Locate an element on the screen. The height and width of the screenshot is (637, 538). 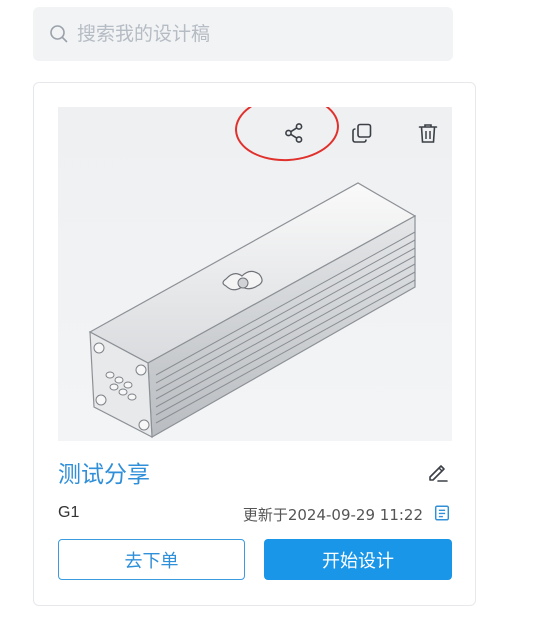
design-code: G1 is located at coordinates (69, 512).